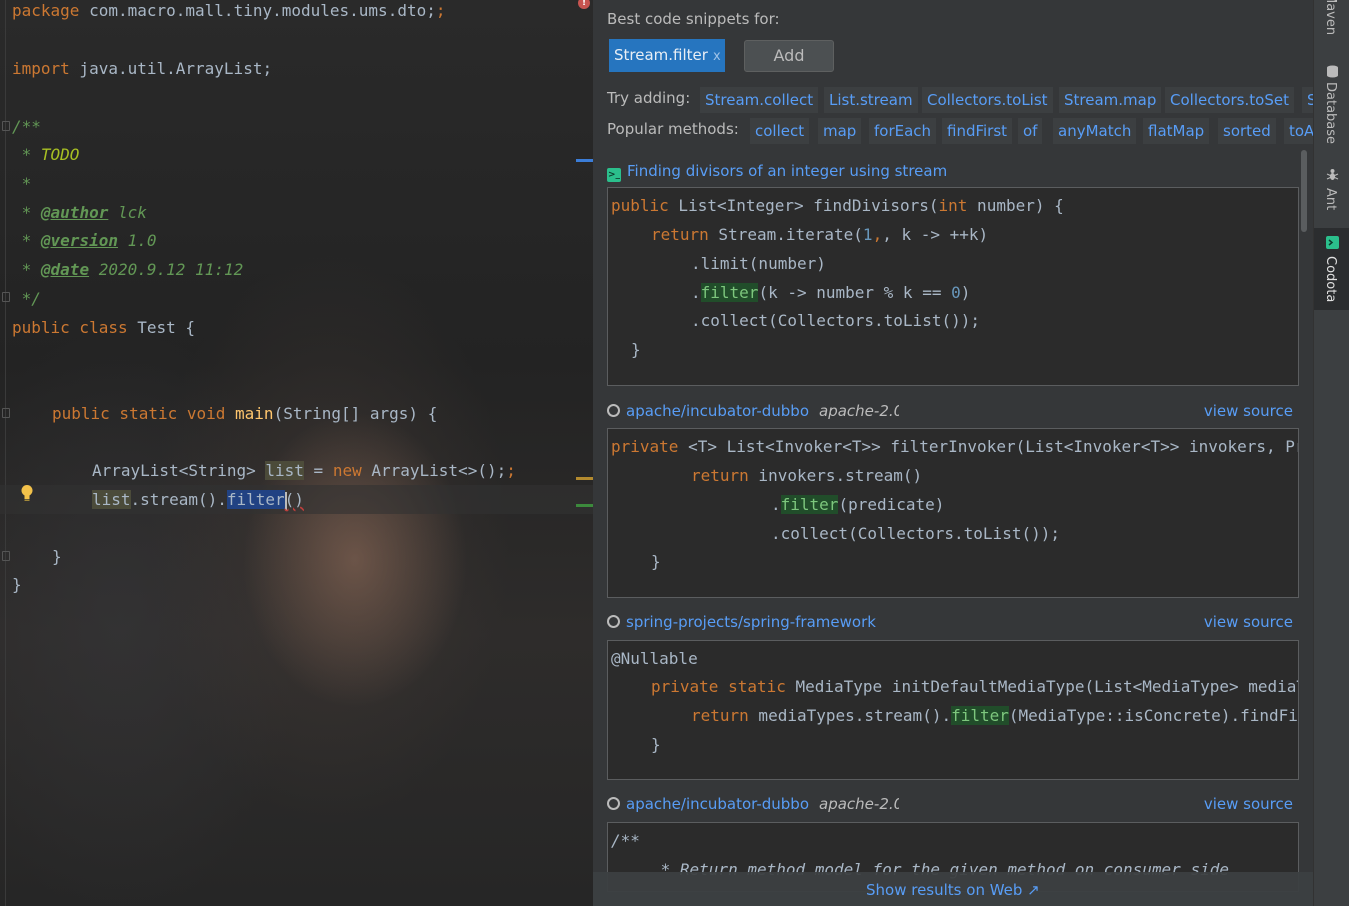 The image size is (1349, 906). I want to click on snippet-code-line: .limit(number), so click(758, 263).